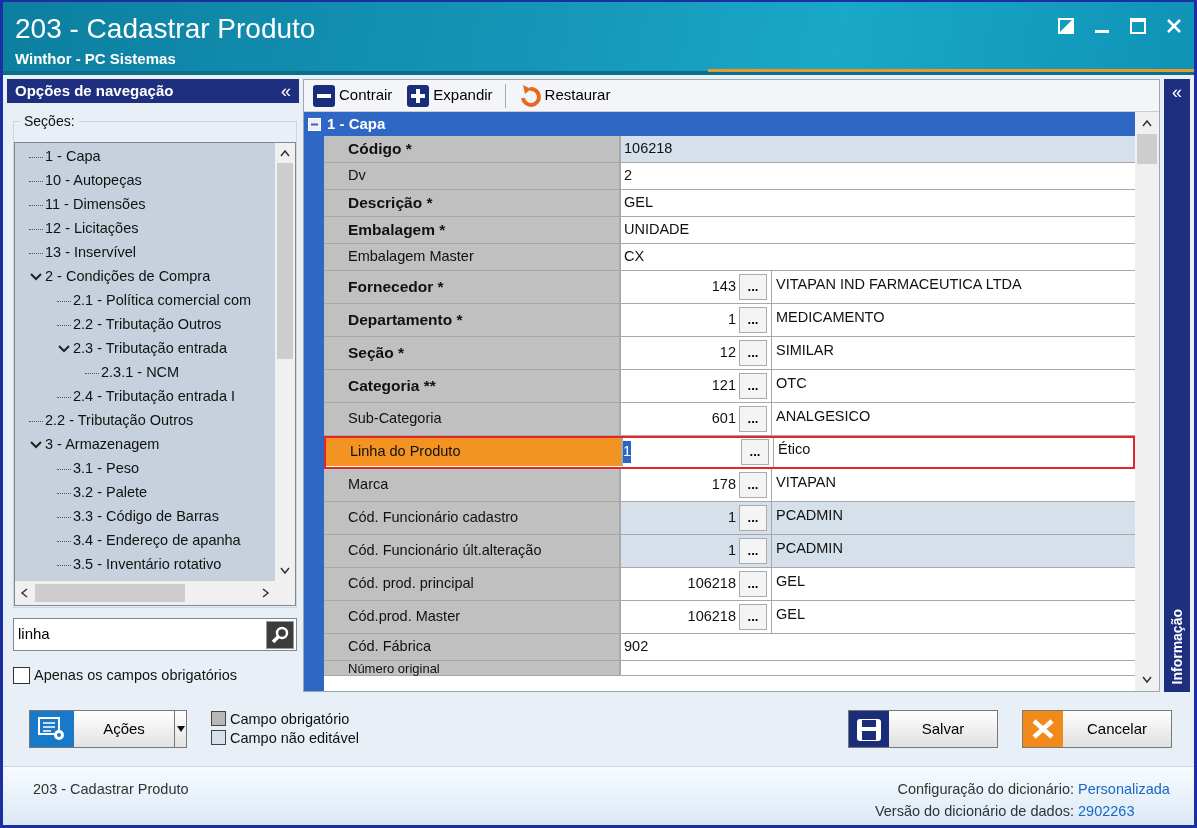 This screenshot has height=828, width=1197. Describe the element at coordinates (1097, 729) in the screenshot. I see `cancel-button: Cancelar` at that location.